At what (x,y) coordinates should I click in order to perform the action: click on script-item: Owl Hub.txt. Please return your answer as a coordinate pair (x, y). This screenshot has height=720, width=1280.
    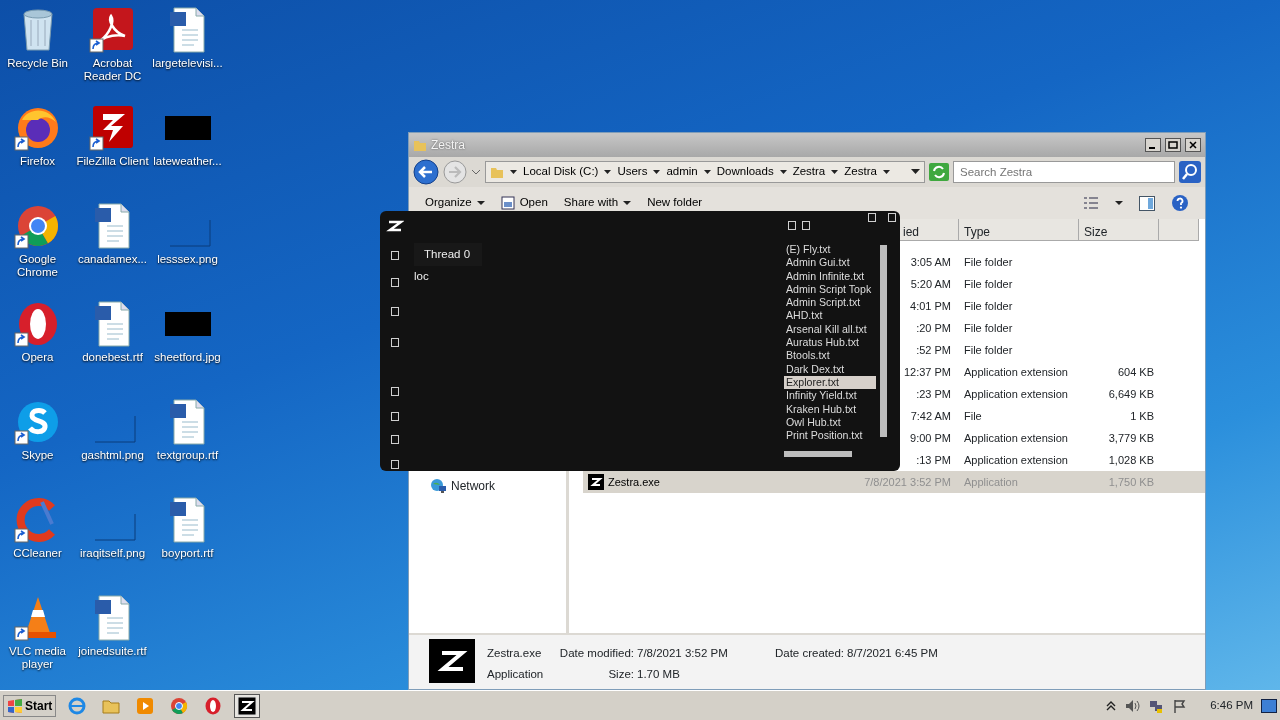
    Looking at the image, I should click on (830, 422).